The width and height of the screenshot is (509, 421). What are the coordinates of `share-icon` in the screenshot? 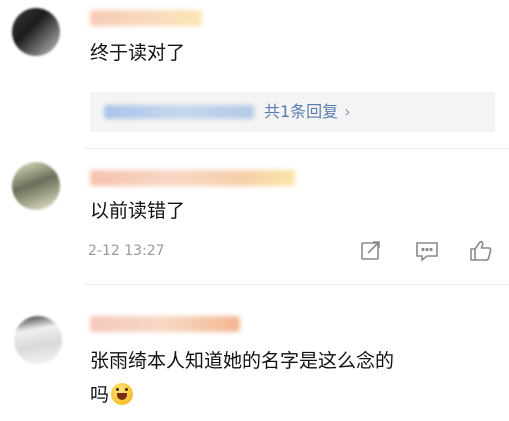 It's located at (371, 251).